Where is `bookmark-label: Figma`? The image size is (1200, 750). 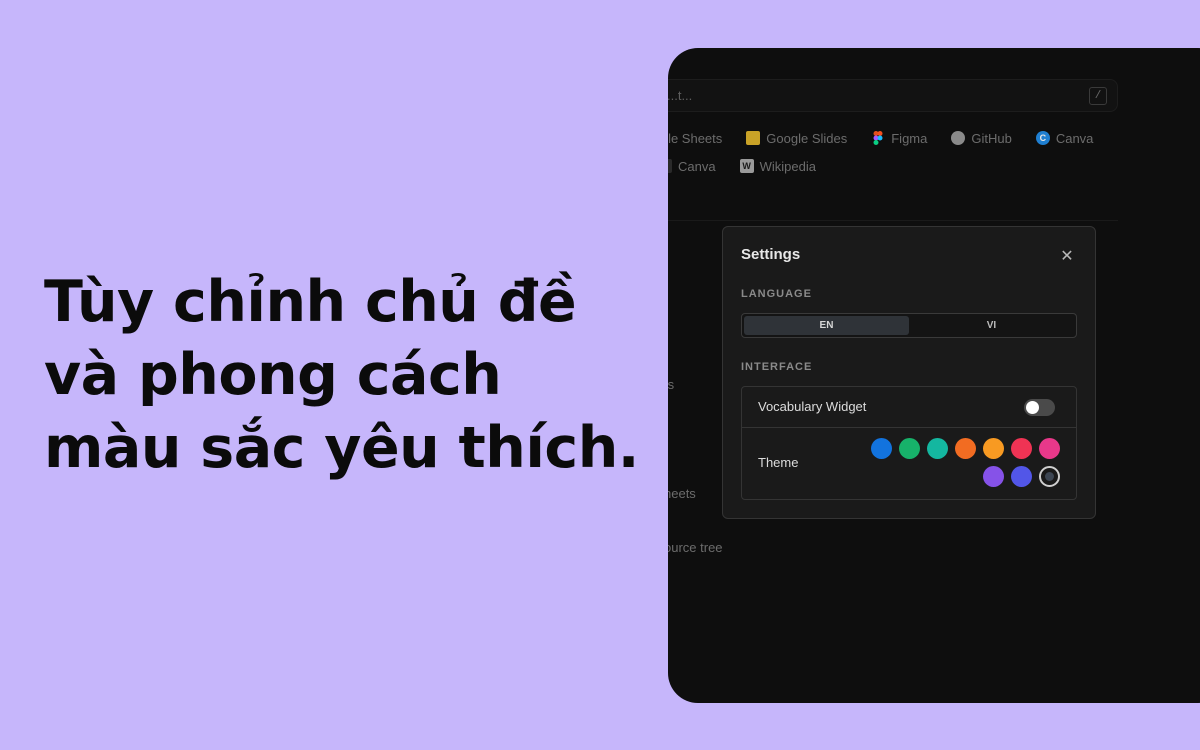
bookmark-label: Figma is located at coordinates (909, 138).